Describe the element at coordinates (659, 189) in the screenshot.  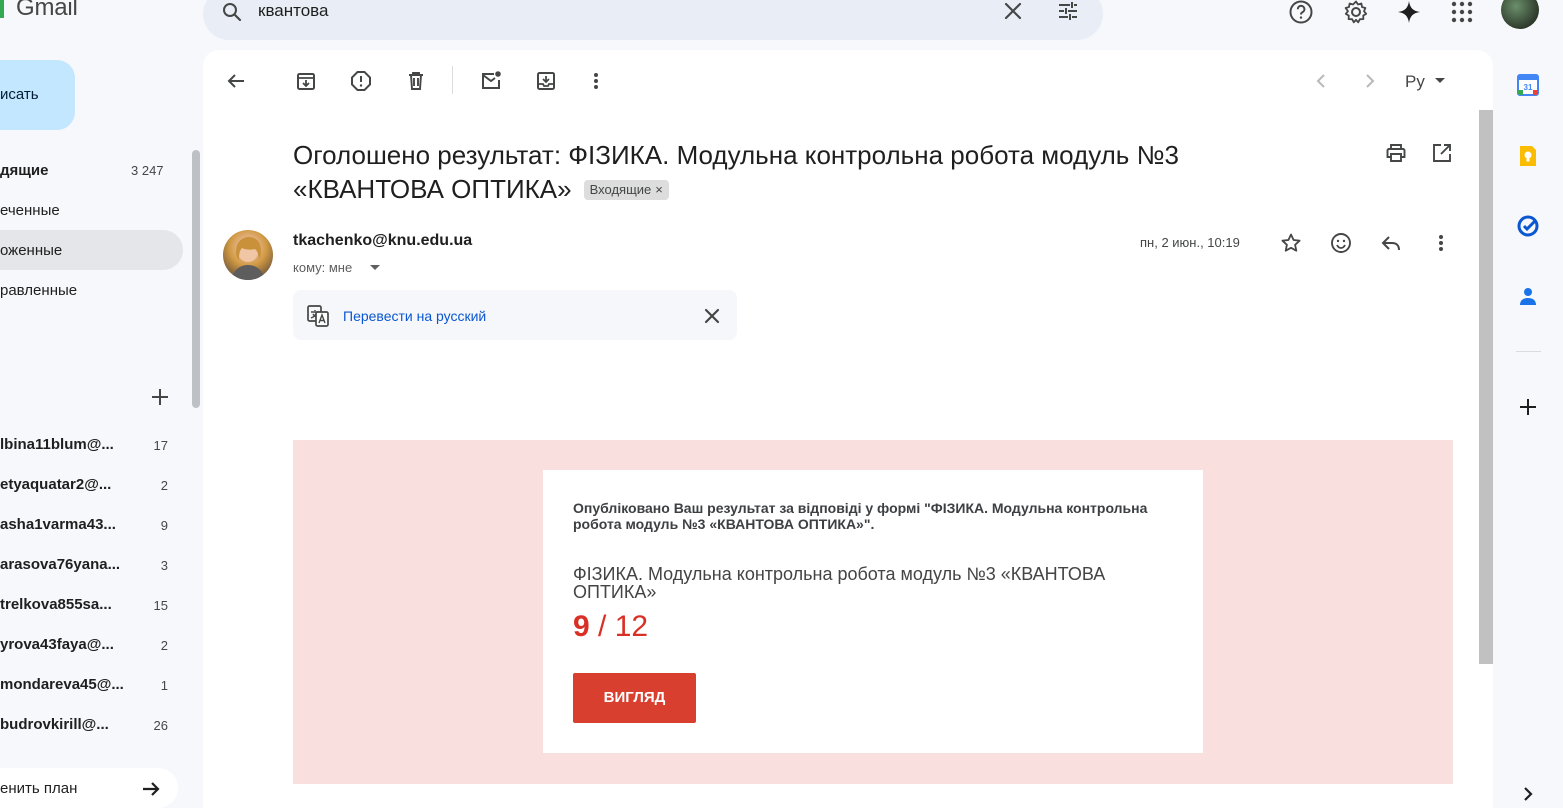
I see `remove-label-icon: ×` at that location.